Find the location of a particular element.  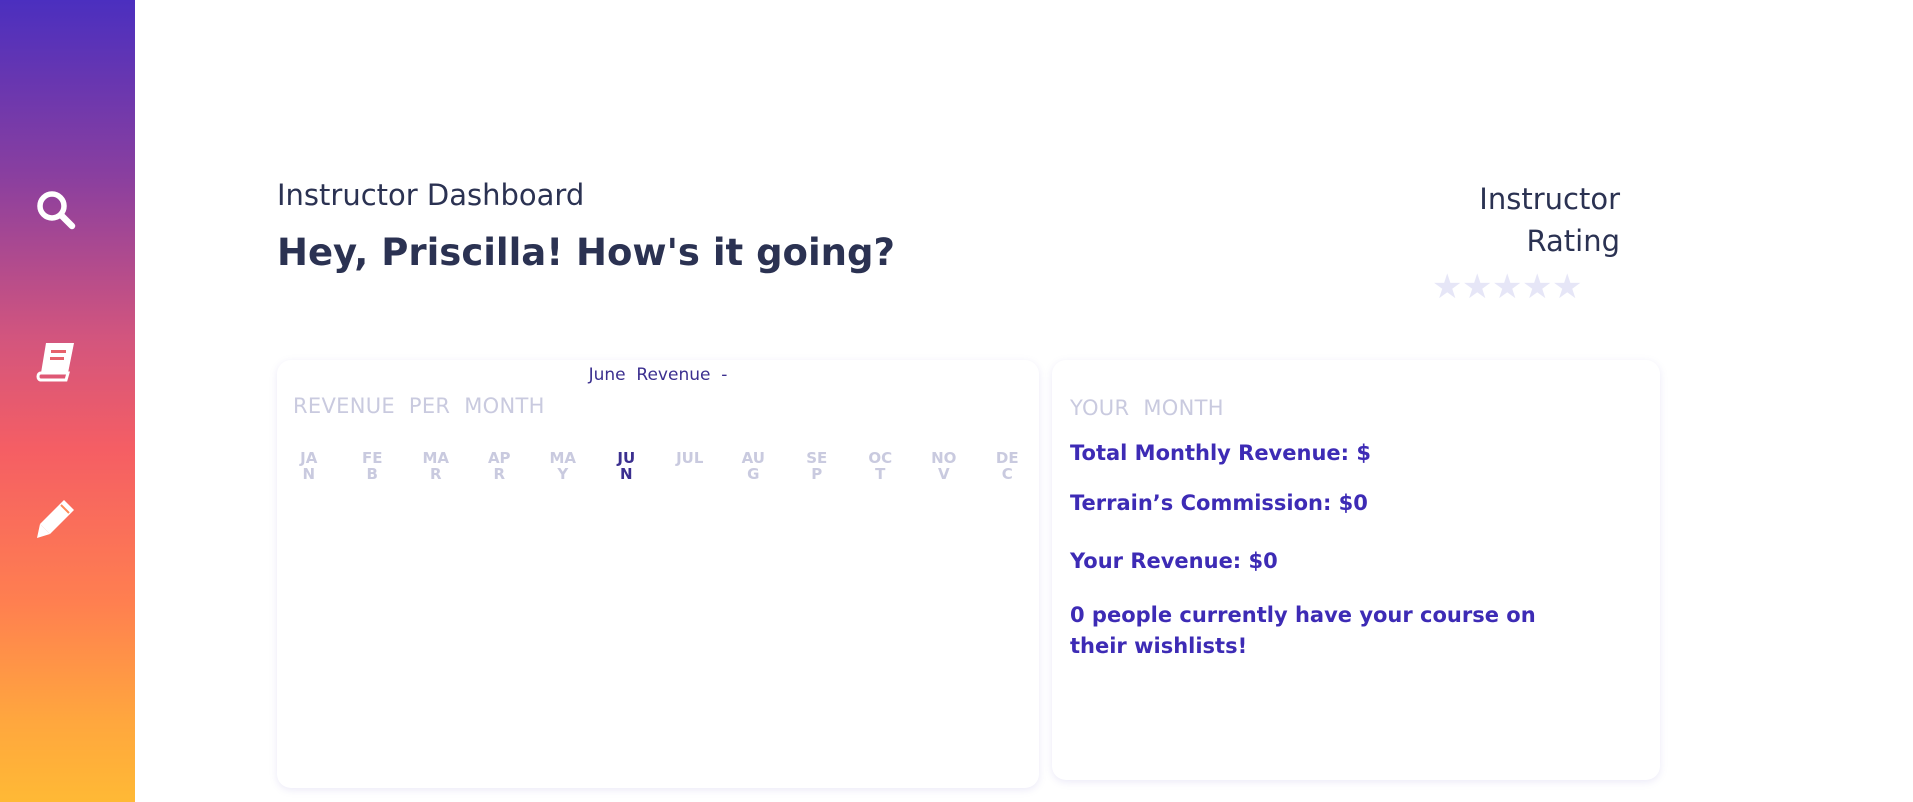

edit-button is located at coordinates (56, 518).